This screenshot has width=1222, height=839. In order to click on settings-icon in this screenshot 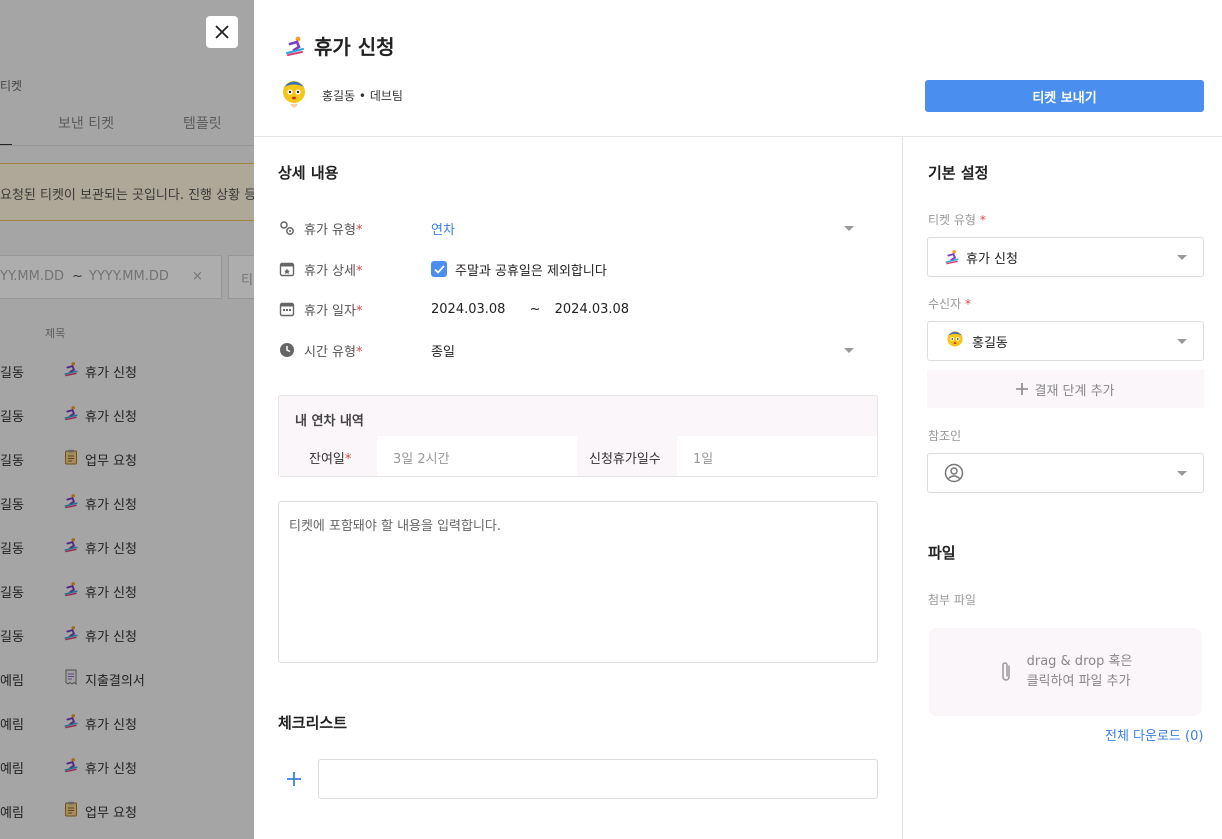, I will do `click(287, 228)`.